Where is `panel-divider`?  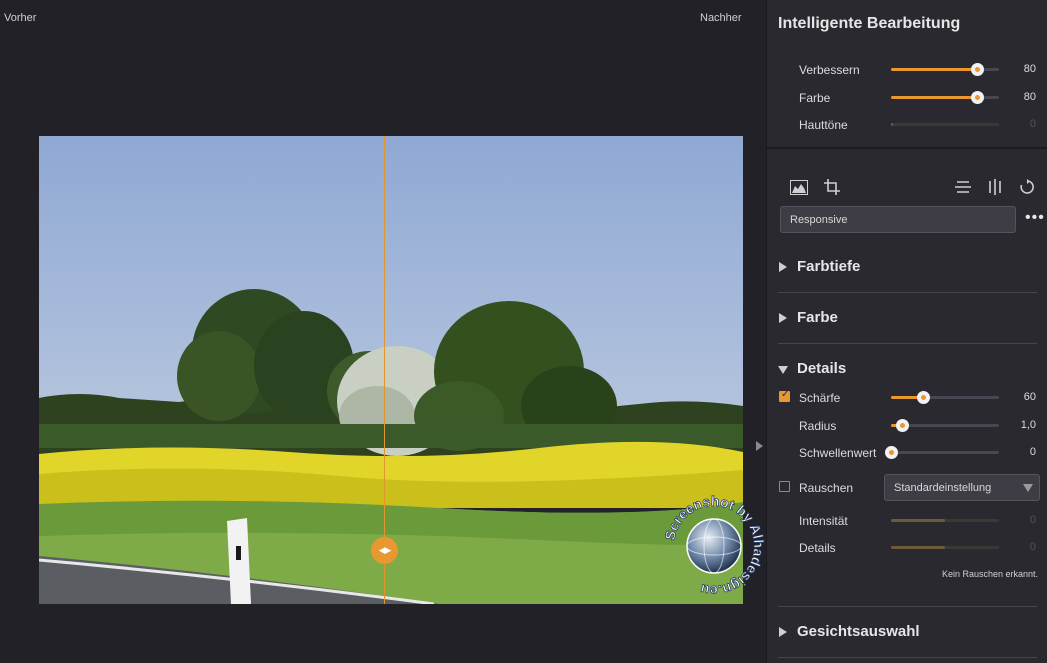
panel-divider is located at coordinates (907, 148).